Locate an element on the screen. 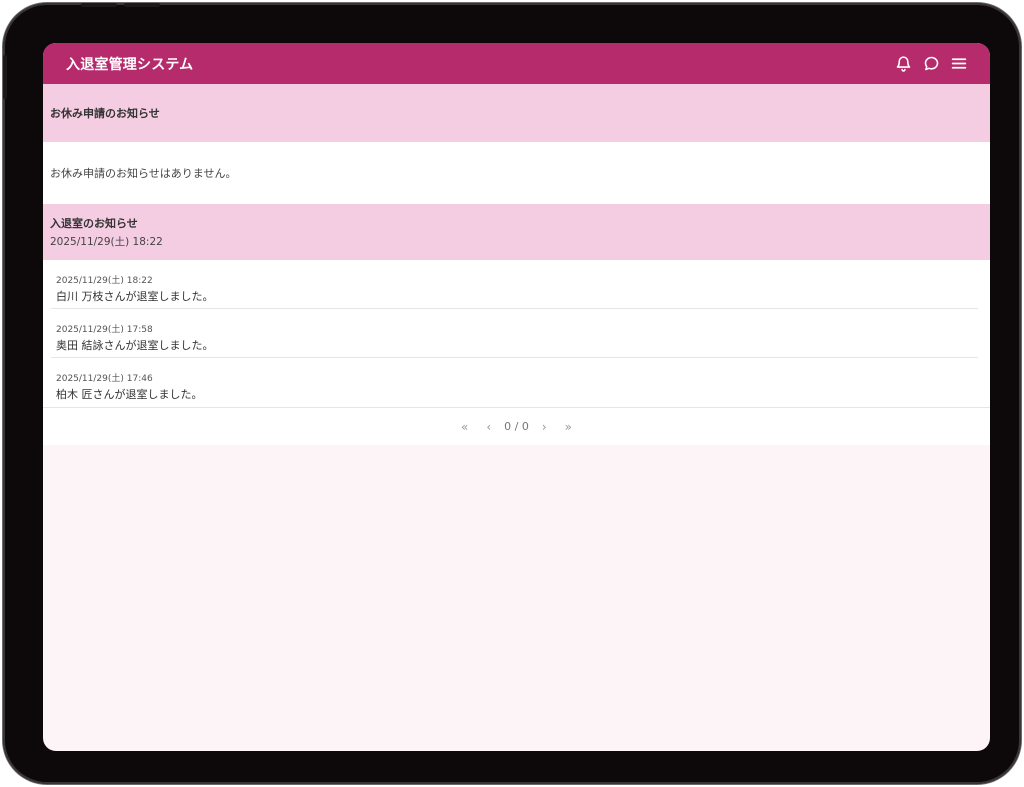 Image resolution: width=1024 pixels, height=787 pixels. leave-notice-title: お休み申請のお知らせ is located at coordinates (105, 113).